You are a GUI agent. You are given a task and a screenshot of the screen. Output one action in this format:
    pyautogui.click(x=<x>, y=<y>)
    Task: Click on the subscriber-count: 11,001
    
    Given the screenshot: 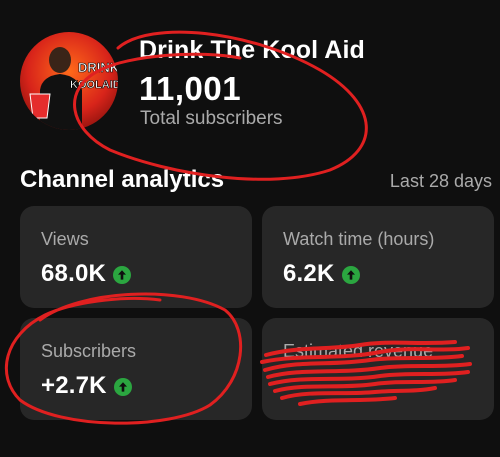 What is the action you would take?
    pyautogui.click(x=190, y=88)
    